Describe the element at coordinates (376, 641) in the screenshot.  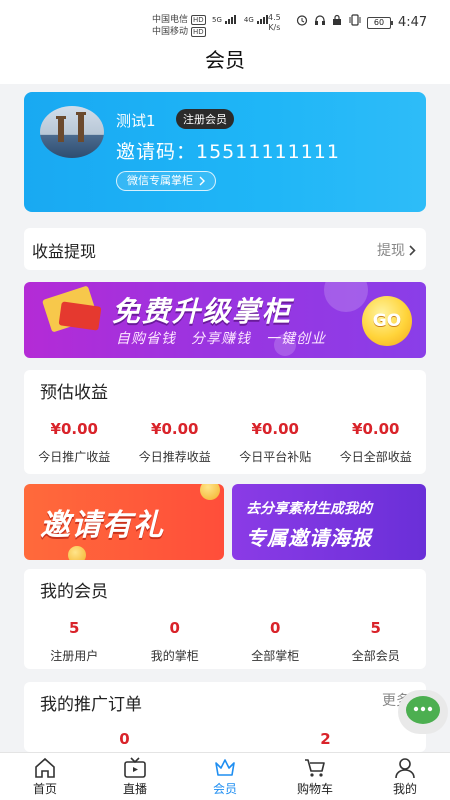
I see `member-stat: 5 全部会员` at that location.